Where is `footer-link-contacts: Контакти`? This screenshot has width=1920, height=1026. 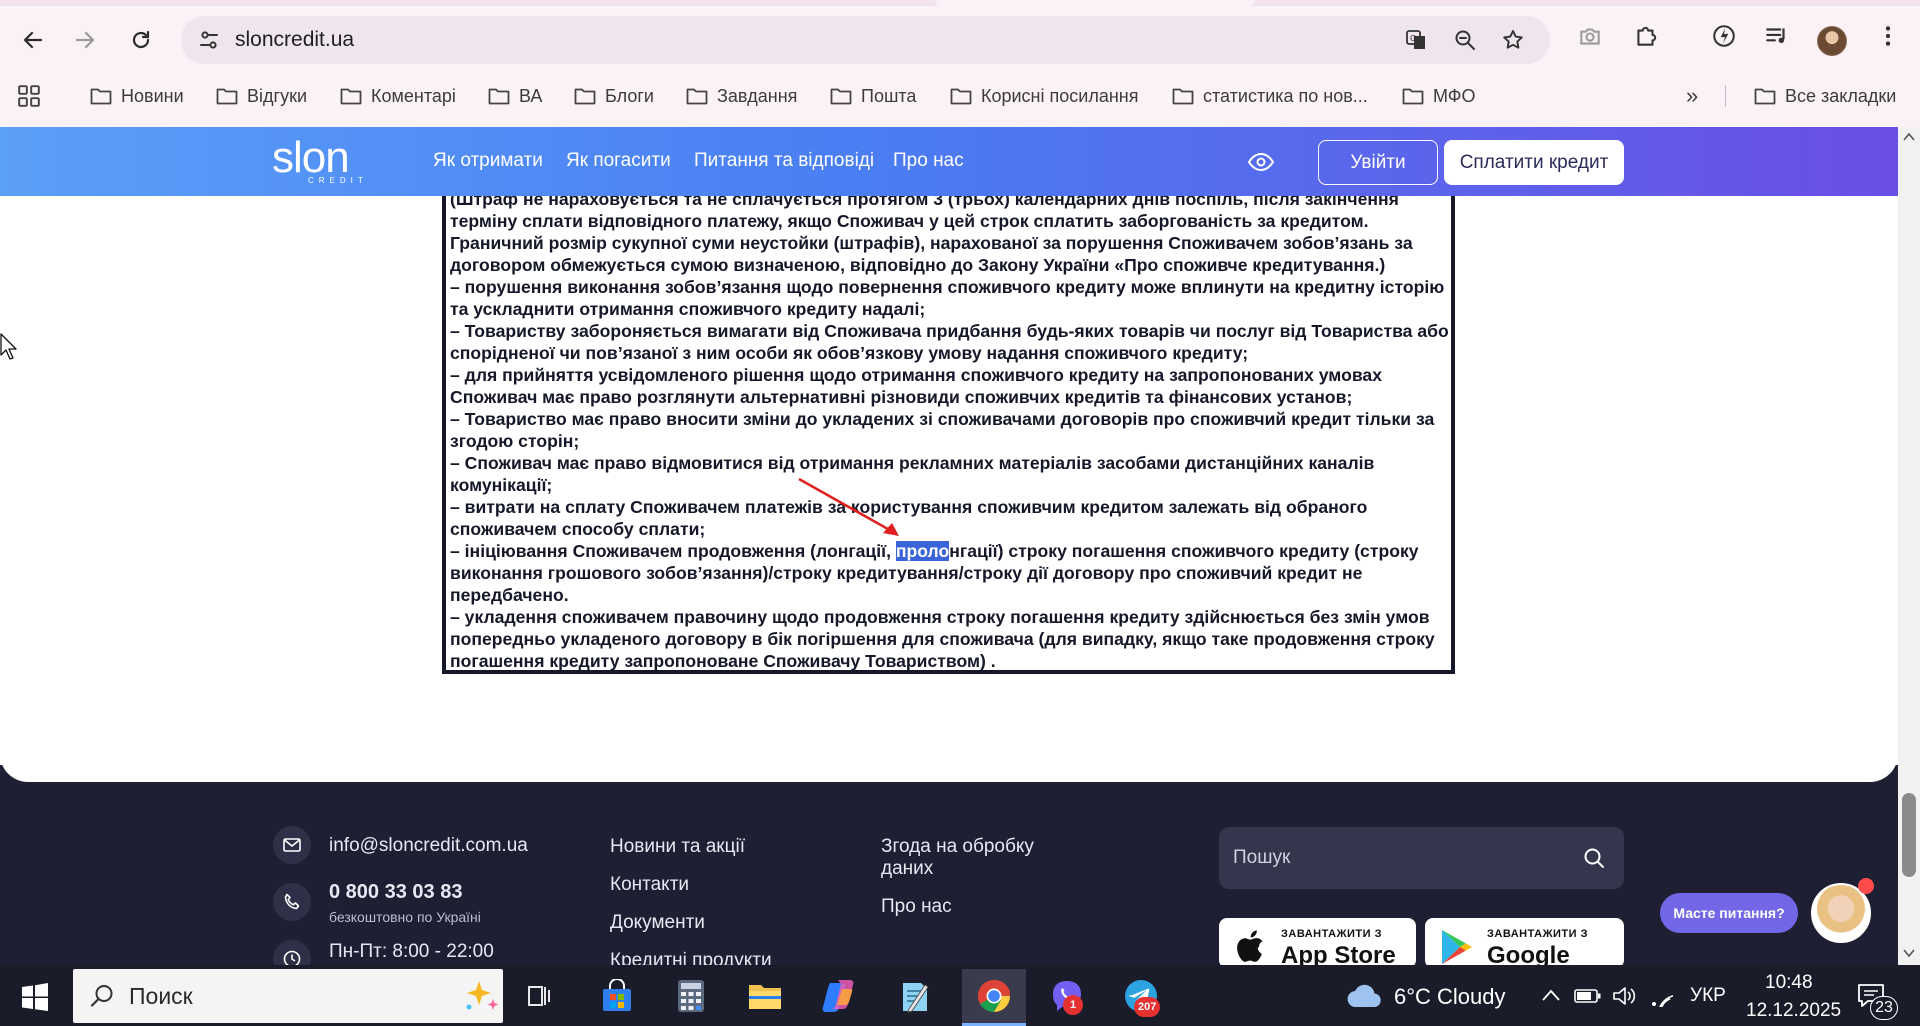
footer-link-contacts: Контакти is located at coordinates (649, 885).